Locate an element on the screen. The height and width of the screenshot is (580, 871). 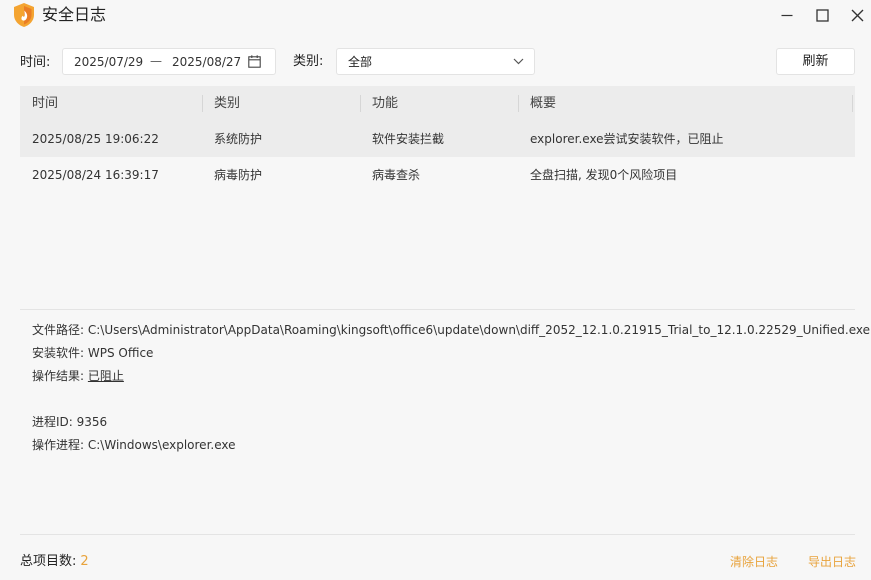
flame-shield-icon is located at coordinates (24, 15).